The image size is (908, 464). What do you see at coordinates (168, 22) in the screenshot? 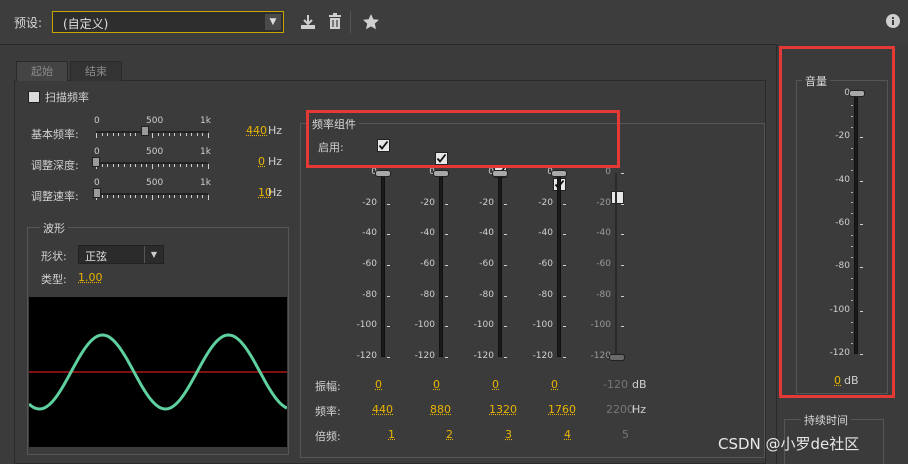
I see `preset-dropdown: (自定义) ▼` at bounding box center [168, 22].